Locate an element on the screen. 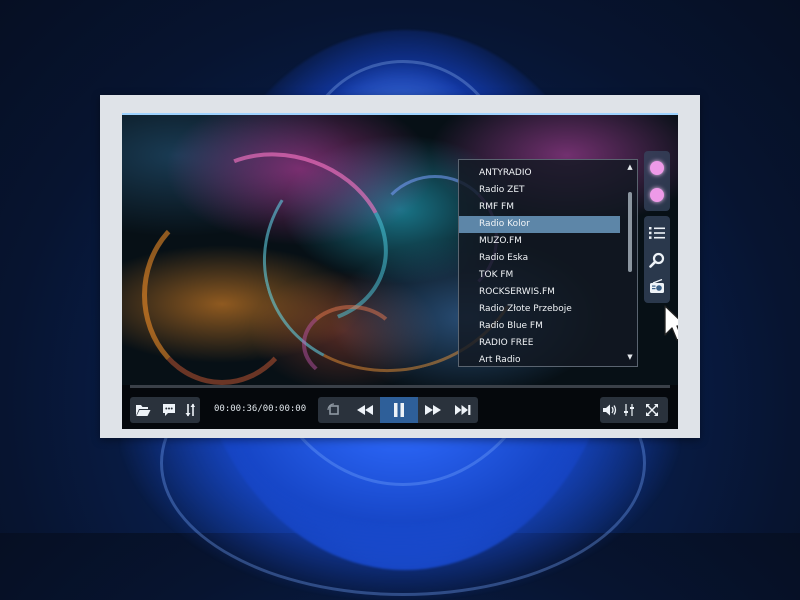  playback-controls is located at coordinates (398, 410).